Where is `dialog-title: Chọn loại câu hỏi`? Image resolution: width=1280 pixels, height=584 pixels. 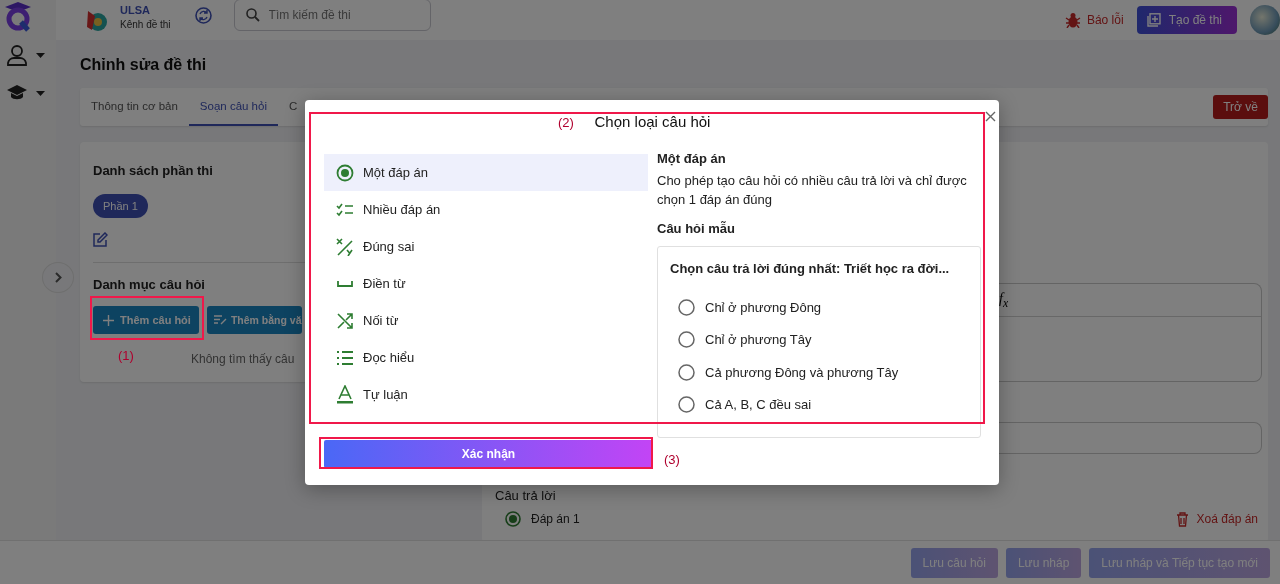 dialog-title: Chọn loại câu hỏi is located at coordinates (652, 121).